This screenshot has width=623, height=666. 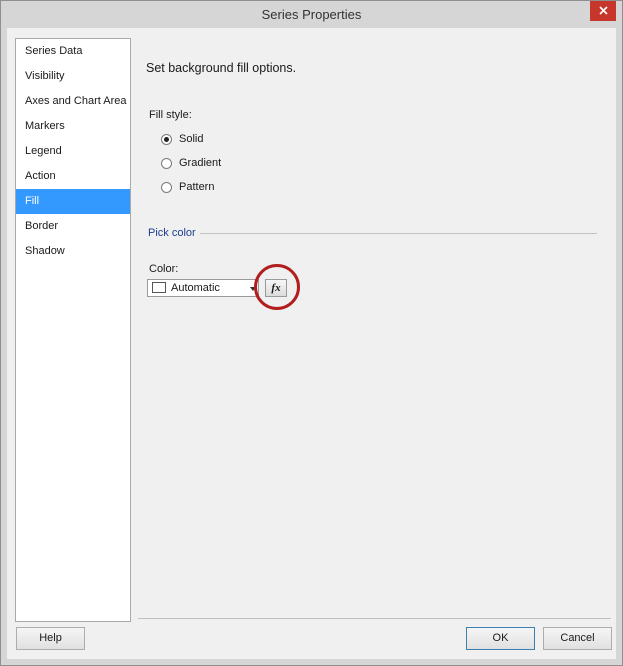 I want to click on sidebar-item-visibility: Visibility, so click(x=73, y=76).